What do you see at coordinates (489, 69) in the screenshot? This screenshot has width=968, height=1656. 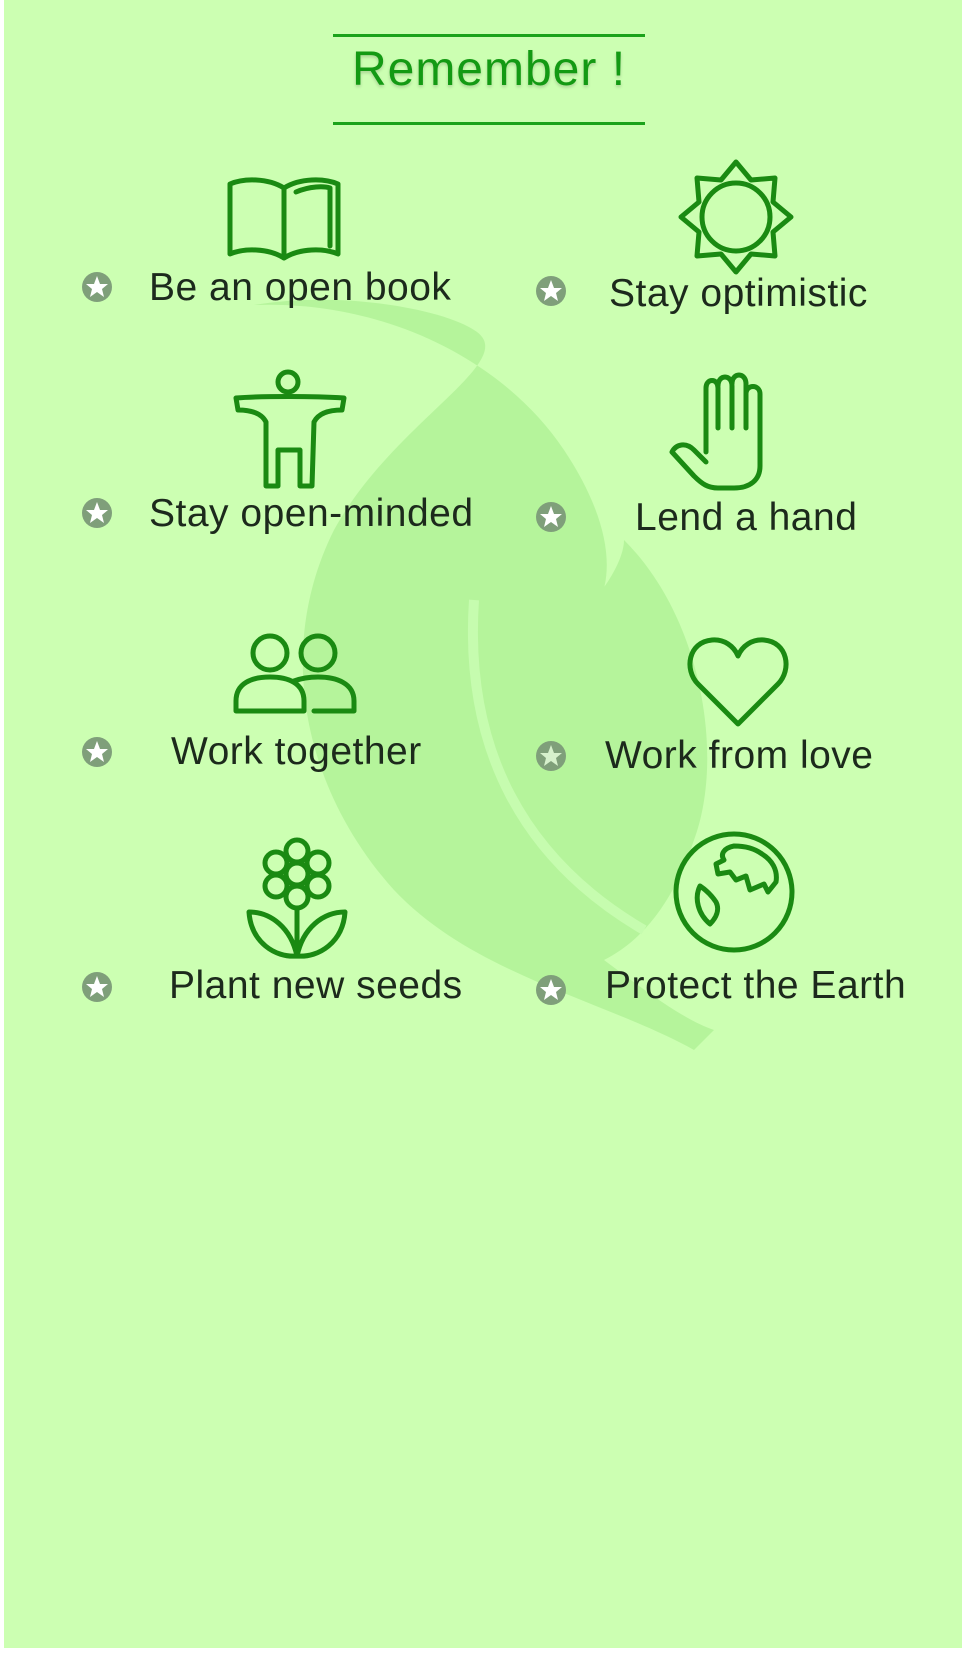 I see `page-title: Remember !` at bounding box center [489, 69].